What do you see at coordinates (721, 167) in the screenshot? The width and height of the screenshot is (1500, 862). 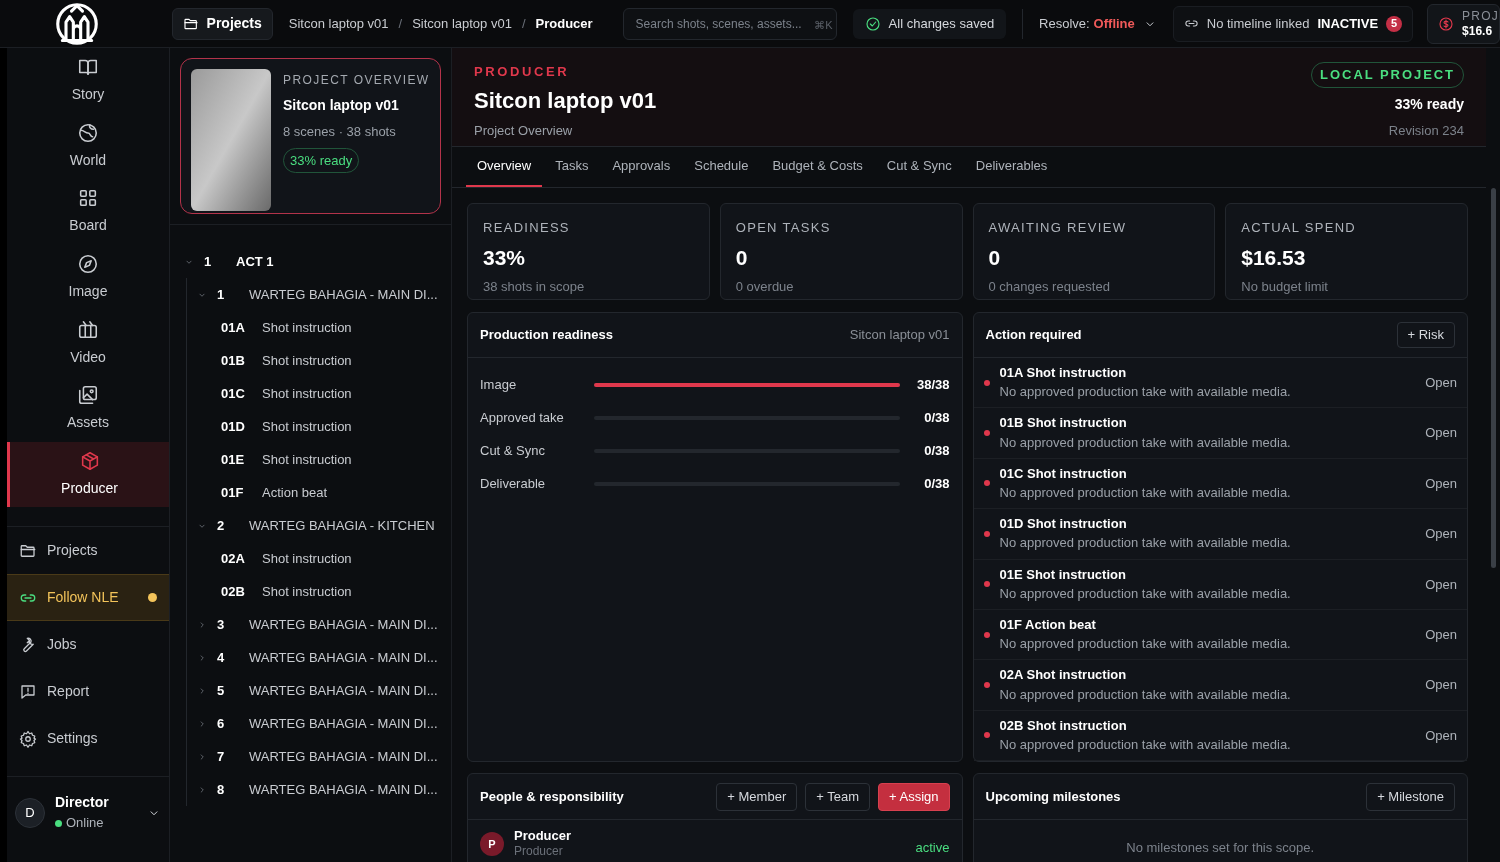 I see `tab: Schedule` at bounding box center [721, 167].